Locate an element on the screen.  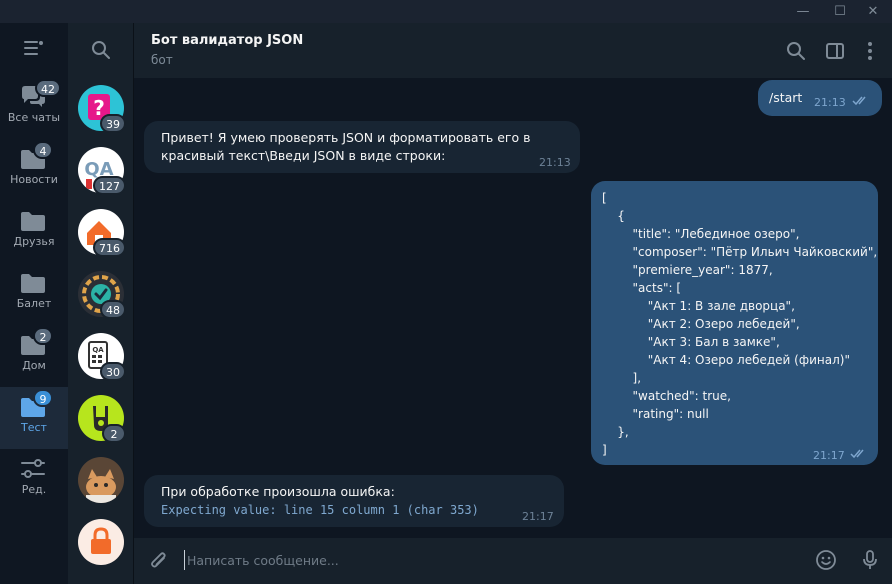
unread-badge: 716 is located at coordinates (109, 247).